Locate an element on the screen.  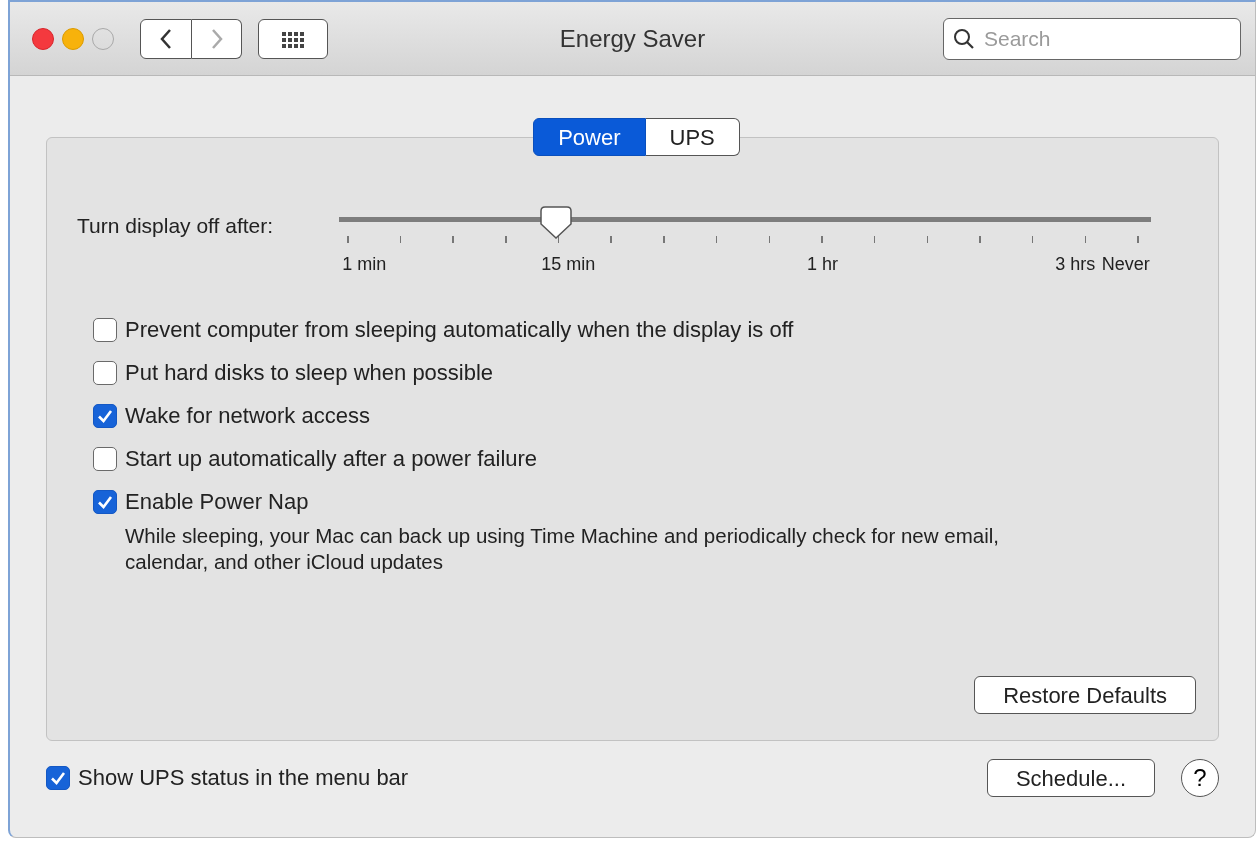
checkbox-label: Put hard disks to sleep when possible is located at coordinates (309, 373).